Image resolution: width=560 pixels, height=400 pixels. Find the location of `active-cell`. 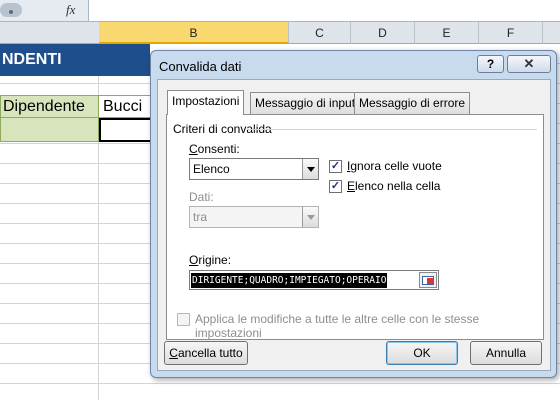

active-cell is located at coordinates (125, 130).